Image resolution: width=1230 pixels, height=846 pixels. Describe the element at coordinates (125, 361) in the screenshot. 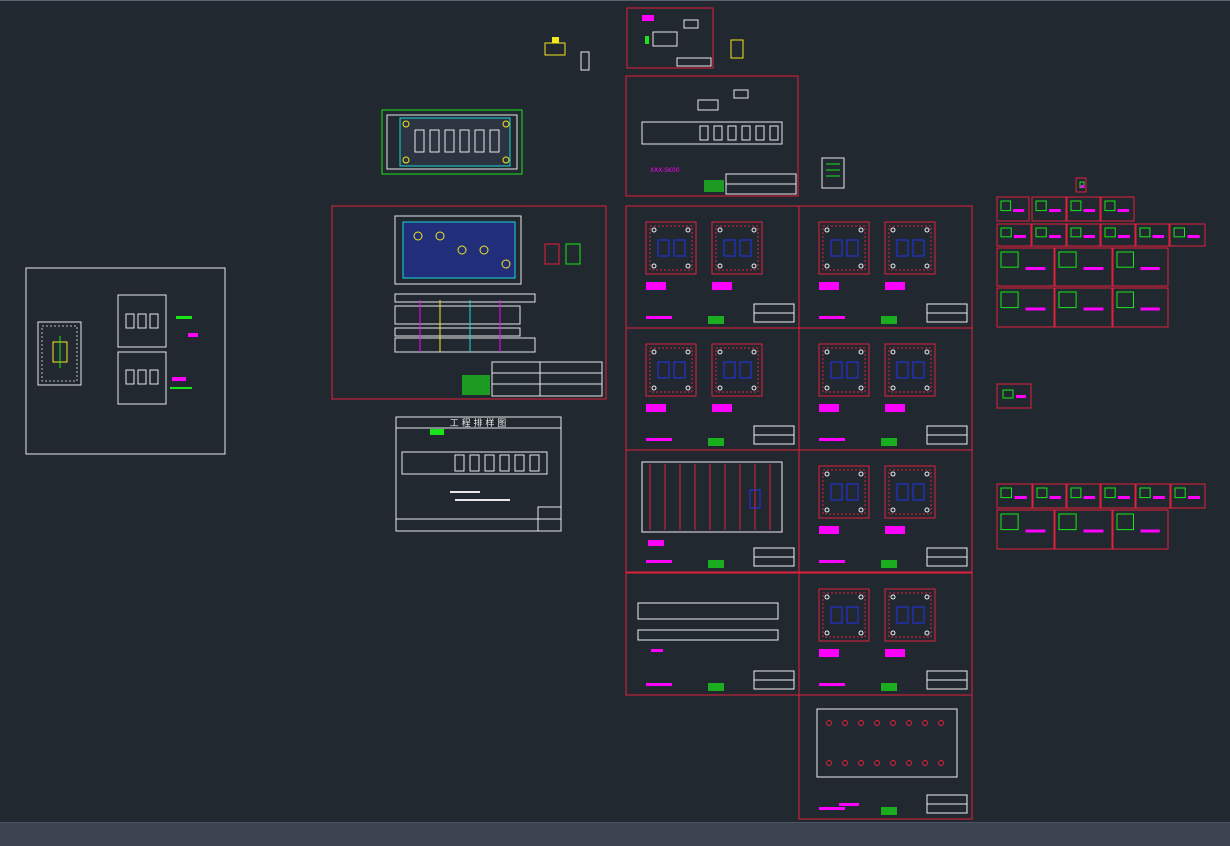

I see `left-layout-sheet` at that location.